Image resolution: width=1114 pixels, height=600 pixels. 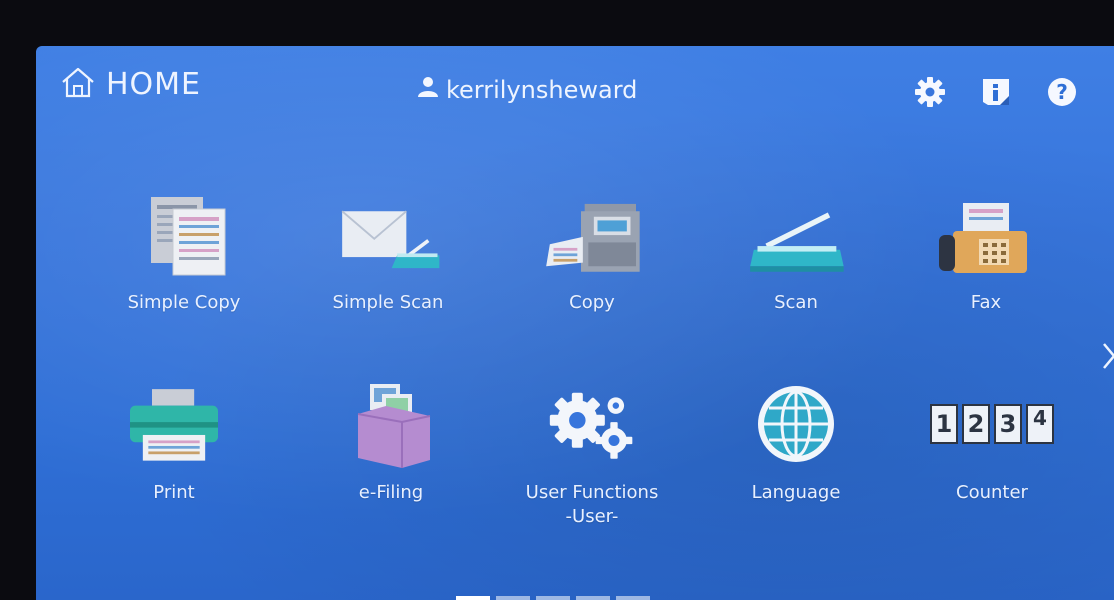 I want to click on e-filing-icon, so click(x=391, y=423).